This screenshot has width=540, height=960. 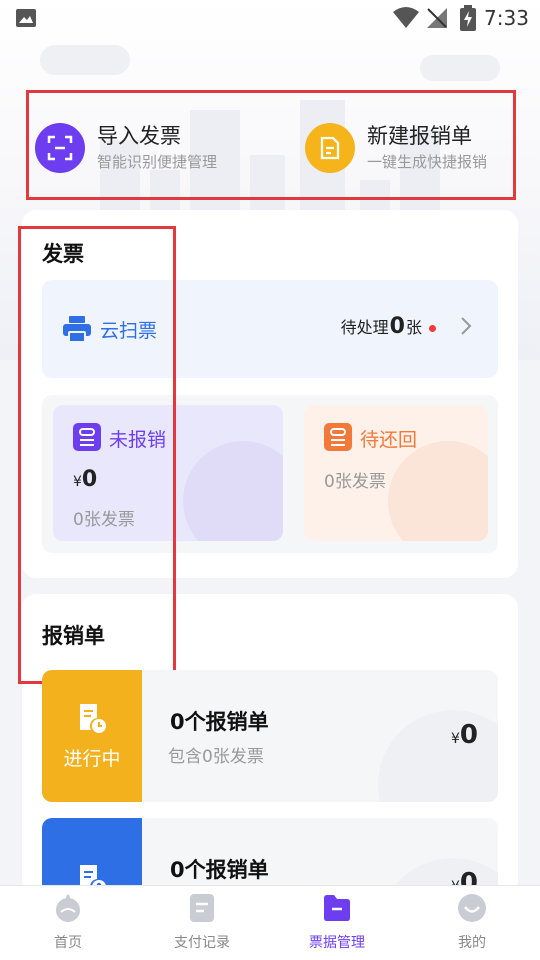 What do you see at coordinates (216, 757) in the screenshot?
I see `report-invoice-count: 包含0张发票` at bounding box center [216, 757].